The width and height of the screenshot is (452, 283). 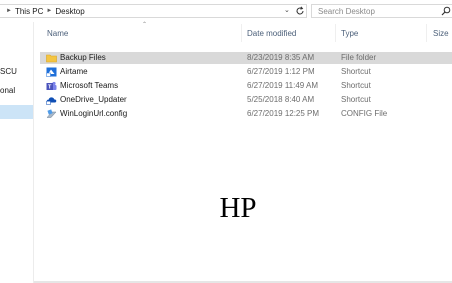 I want to click on file-date-modified: 6/27/2019 12:25 PM, so click(x=283, y=113).